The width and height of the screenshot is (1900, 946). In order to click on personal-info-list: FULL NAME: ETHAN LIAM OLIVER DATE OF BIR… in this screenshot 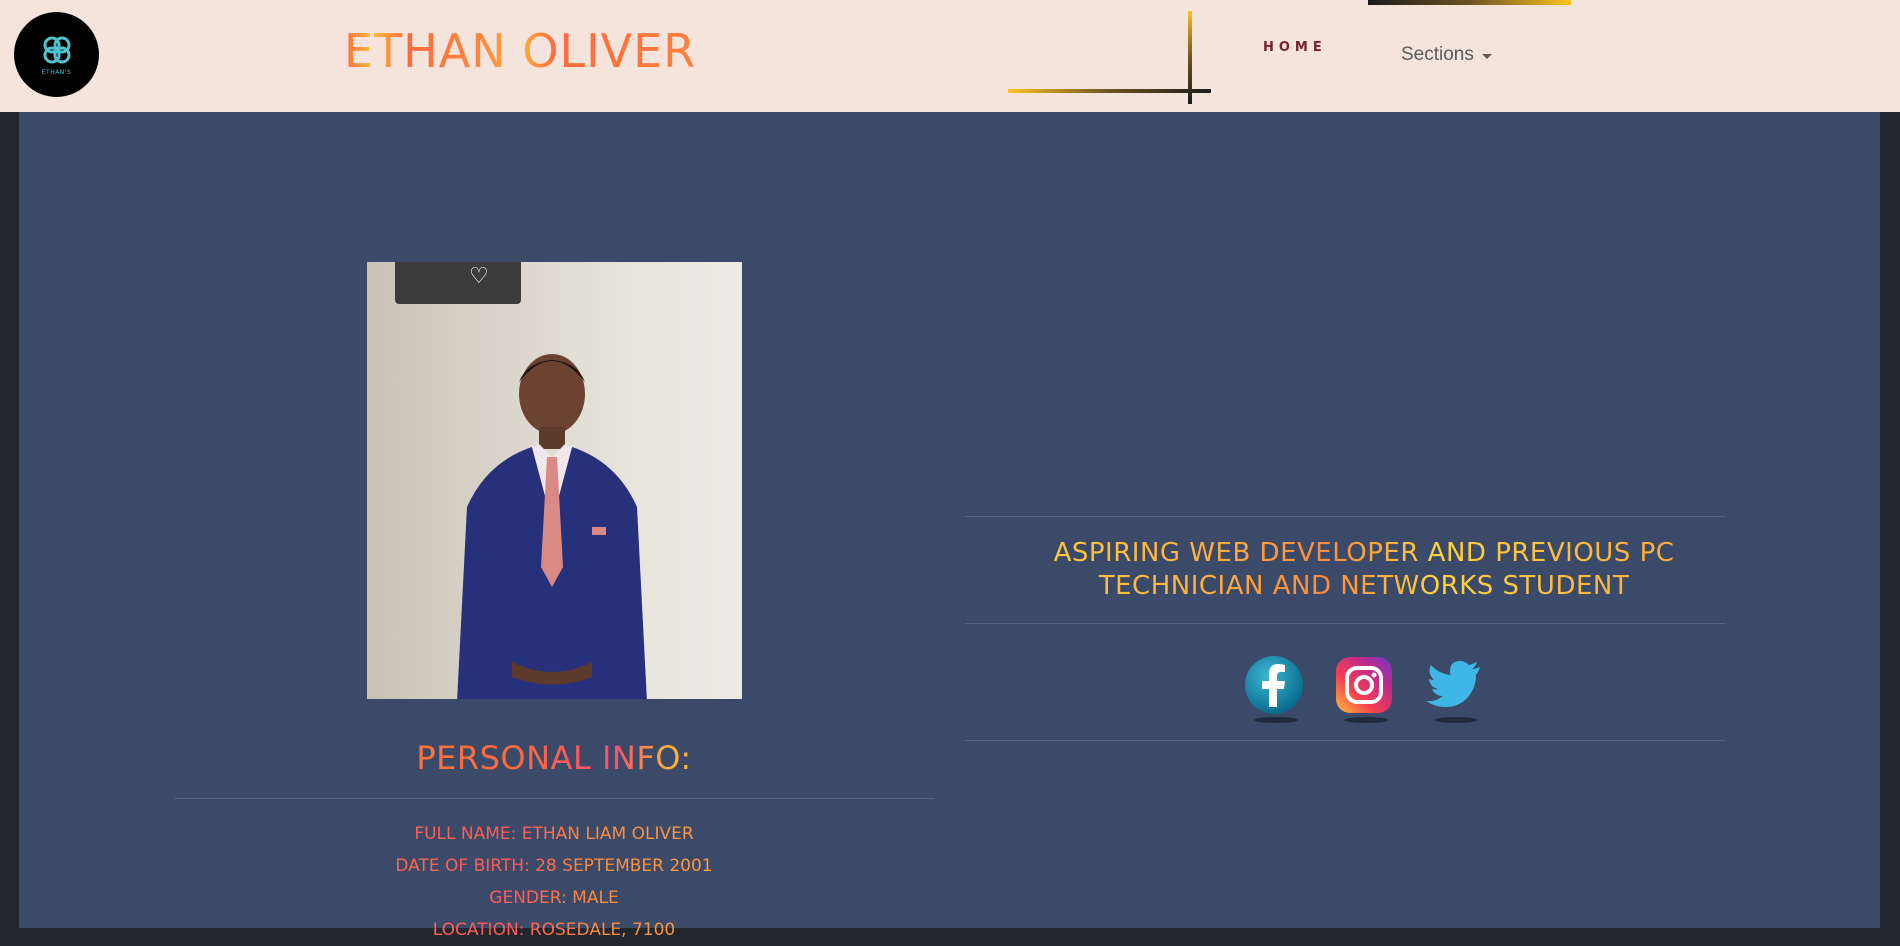, I will do `click(554, 882)`.